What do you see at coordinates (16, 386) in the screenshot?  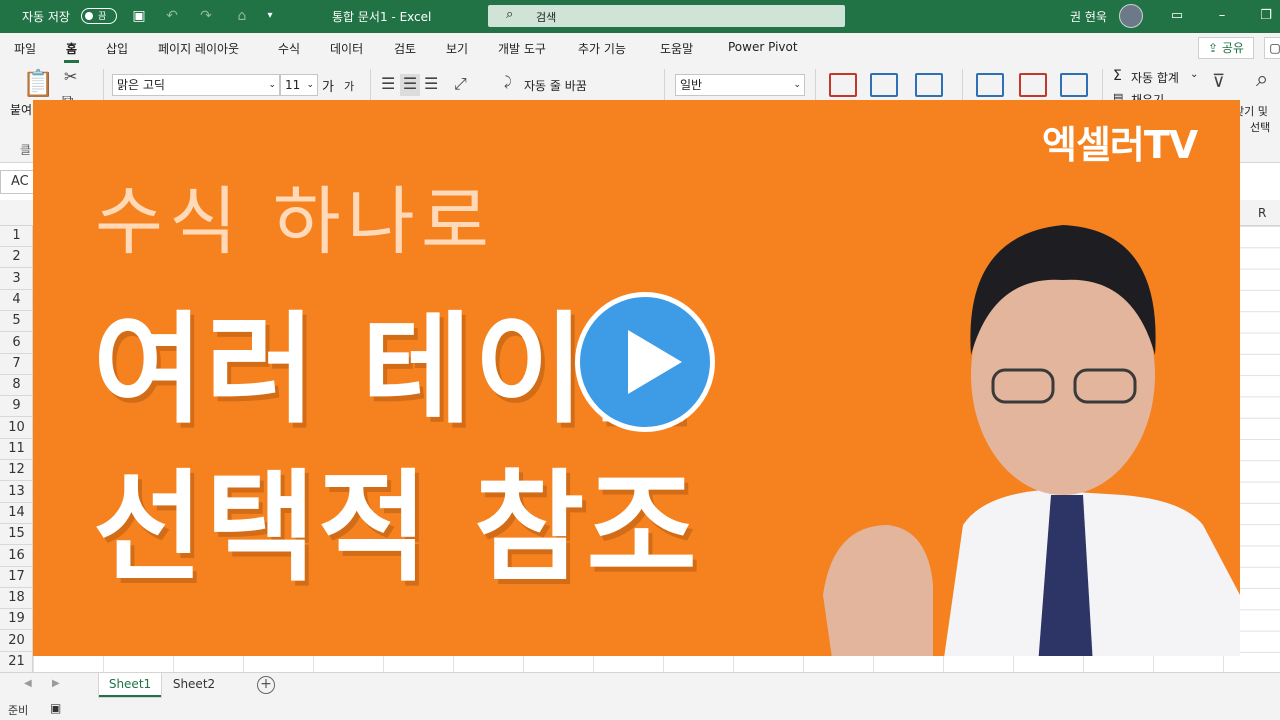 I see `row-header: 8` at bounding box center [16, 386].